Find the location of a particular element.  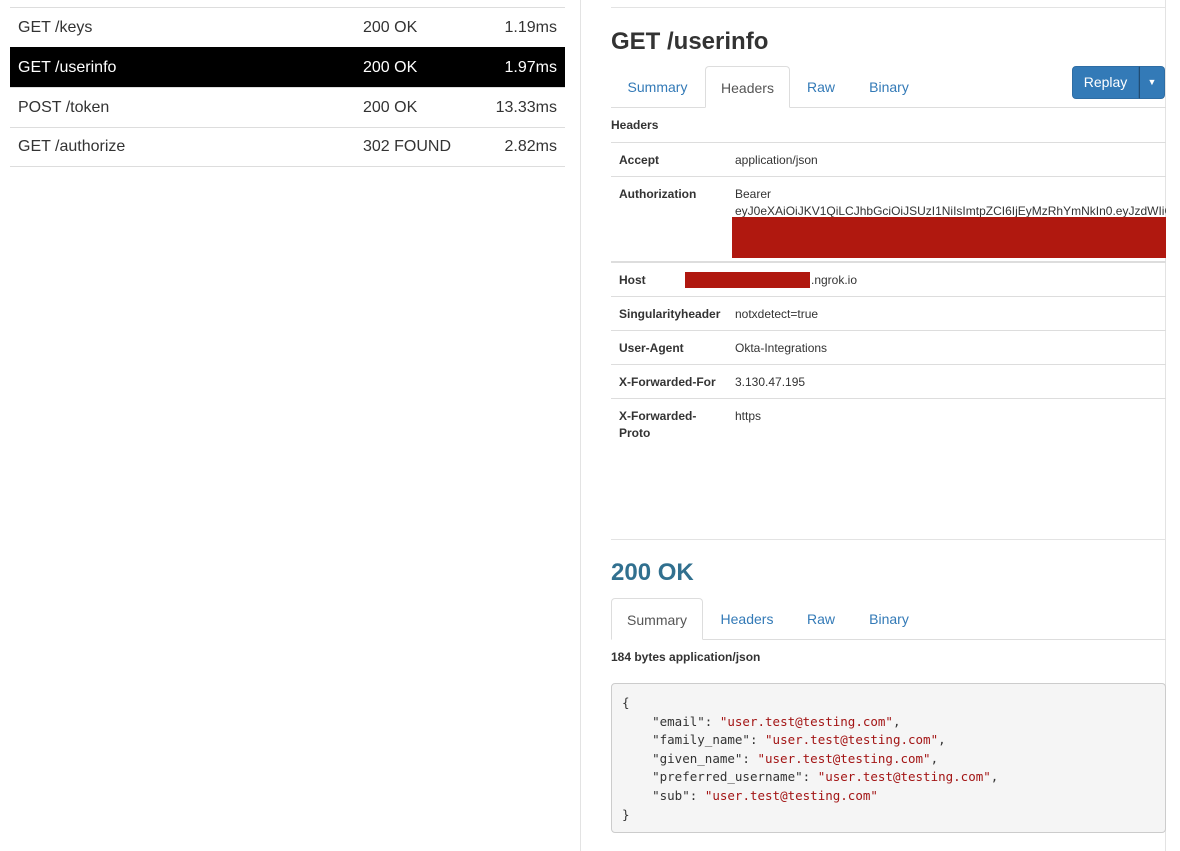

header-value: Okta-Integrations is located at coordinates (781, 348).